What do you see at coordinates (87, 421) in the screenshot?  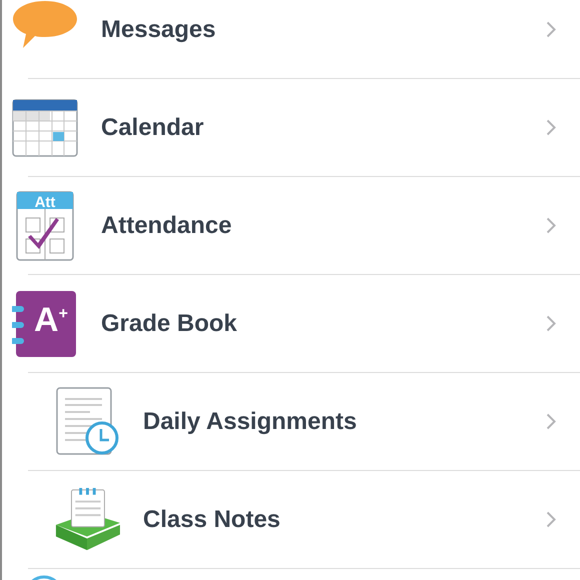 I see `document-clock-icon` at bounding box center [87, 421].